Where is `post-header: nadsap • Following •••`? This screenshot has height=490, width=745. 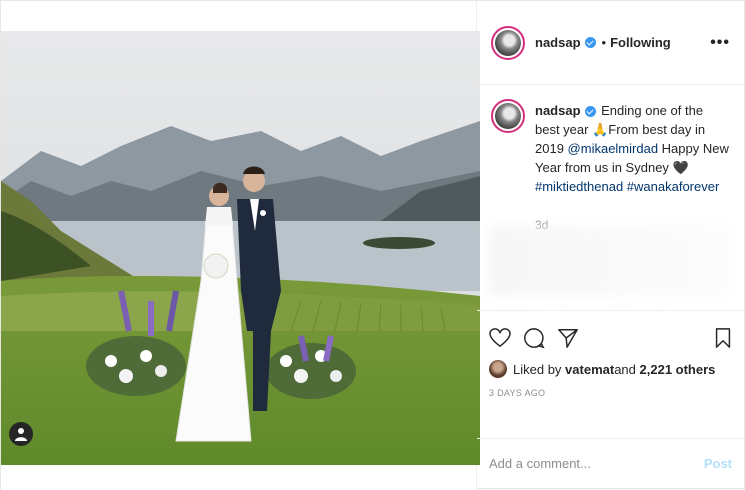 post-header: nadsap • Following ••• is located at coordinates (610, 43).